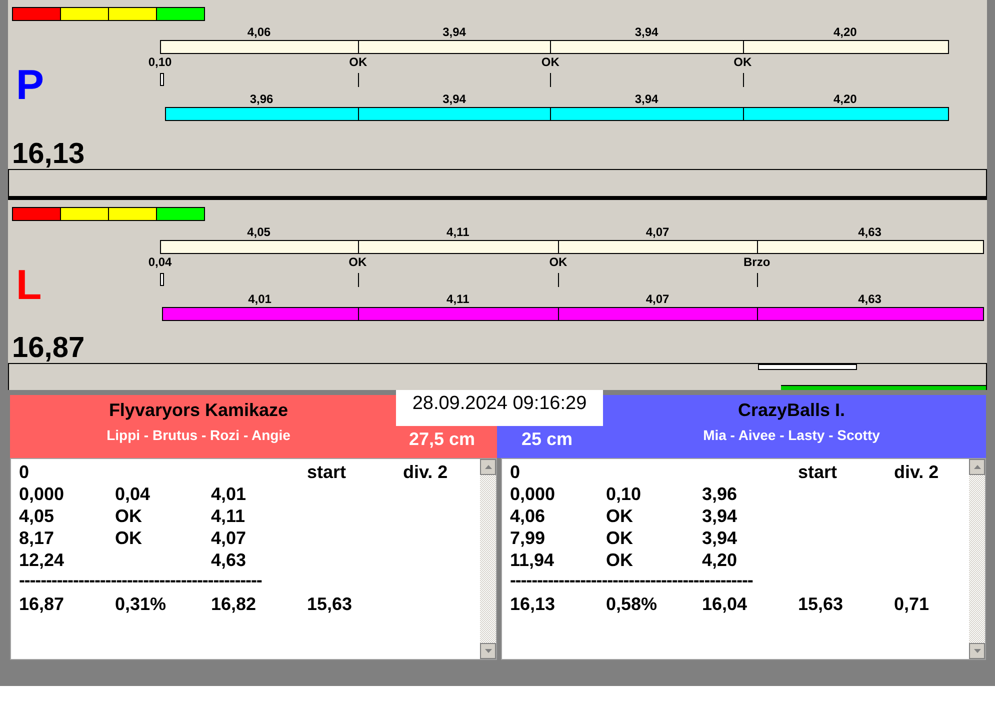 This screenshot has height=716, width=995. What do you see at coordinates (228, 538) in the screenshot?
I see `table-cell: 4,07` at bounding box center [228, 538].